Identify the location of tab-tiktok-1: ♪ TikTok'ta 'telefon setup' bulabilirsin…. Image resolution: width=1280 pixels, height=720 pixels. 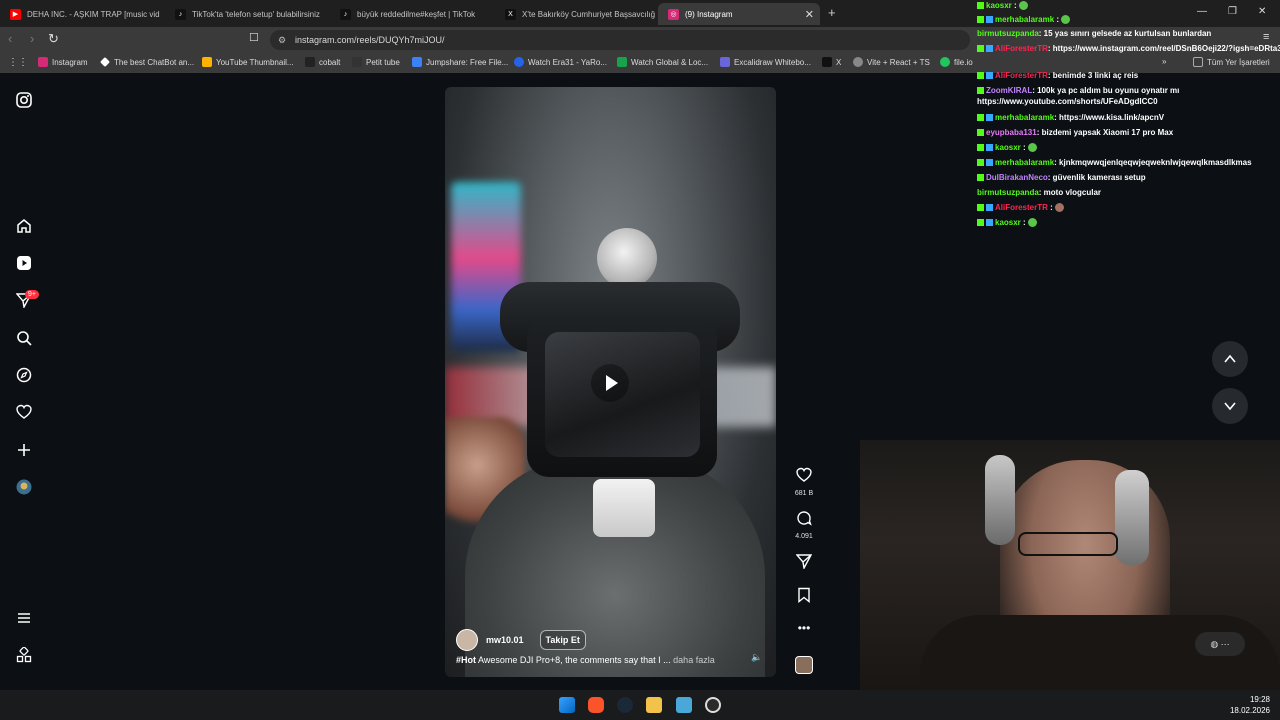
(245, 14).